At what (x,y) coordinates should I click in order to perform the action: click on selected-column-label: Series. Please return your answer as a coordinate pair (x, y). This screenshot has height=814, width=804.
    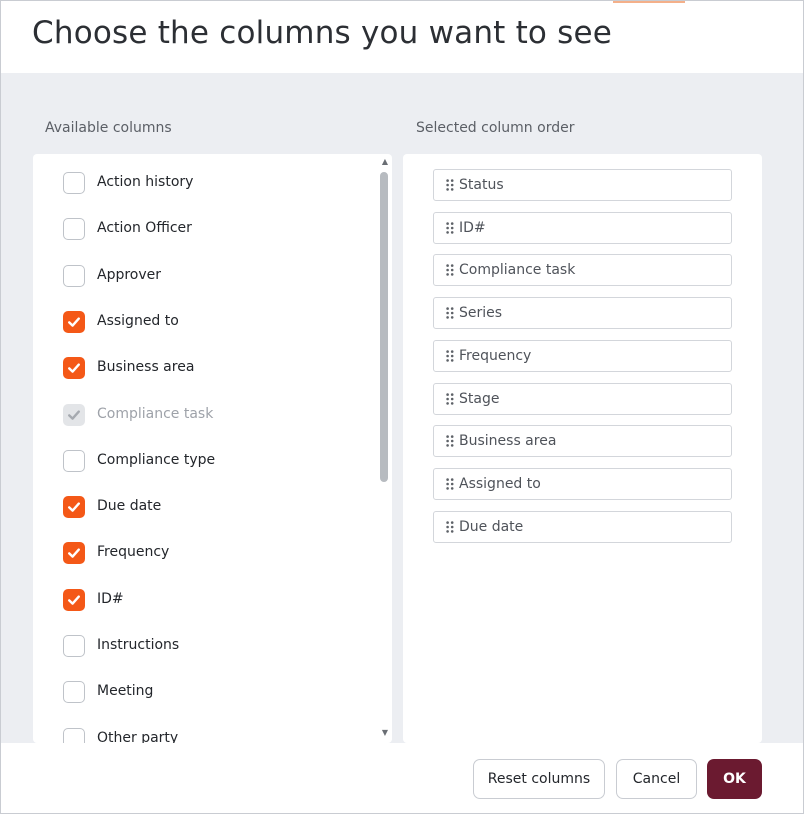
    Looking at the image, I should click on (481, 313).